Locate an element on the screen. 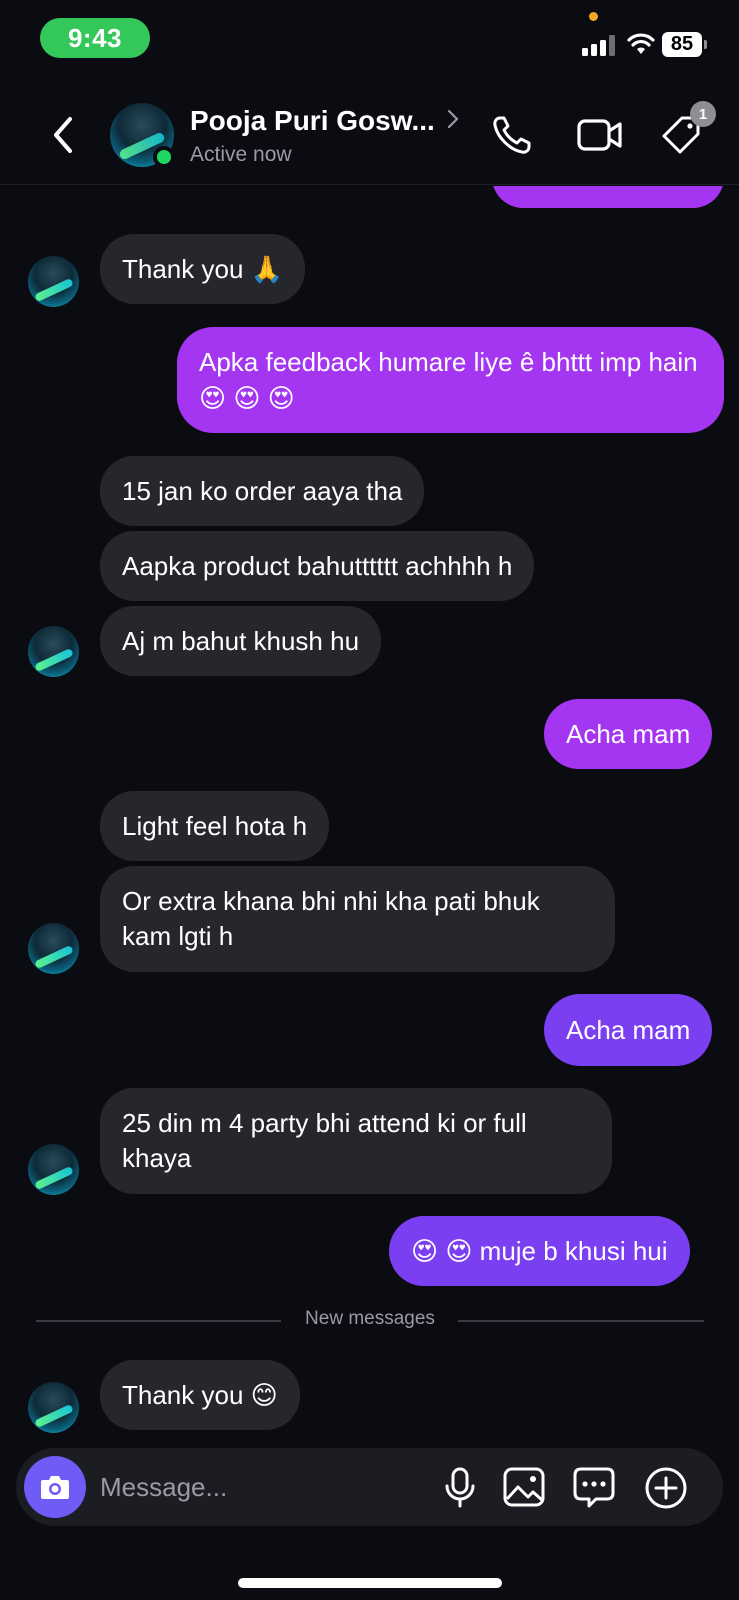 Image resolution: width=739 pixels, height=1600 pixels. message-bubble: Light feel hota h is located at coordinates (215, 826).